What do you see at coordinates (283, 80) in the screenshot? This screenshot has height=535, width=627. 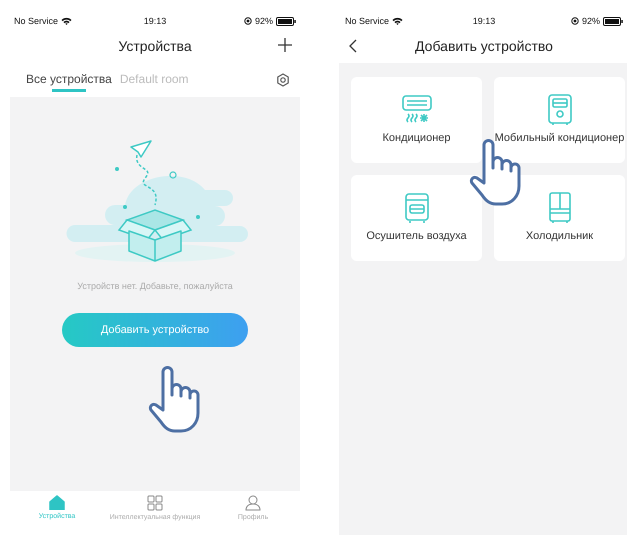 I see `settings-icon` at bounding box center [283, 80].